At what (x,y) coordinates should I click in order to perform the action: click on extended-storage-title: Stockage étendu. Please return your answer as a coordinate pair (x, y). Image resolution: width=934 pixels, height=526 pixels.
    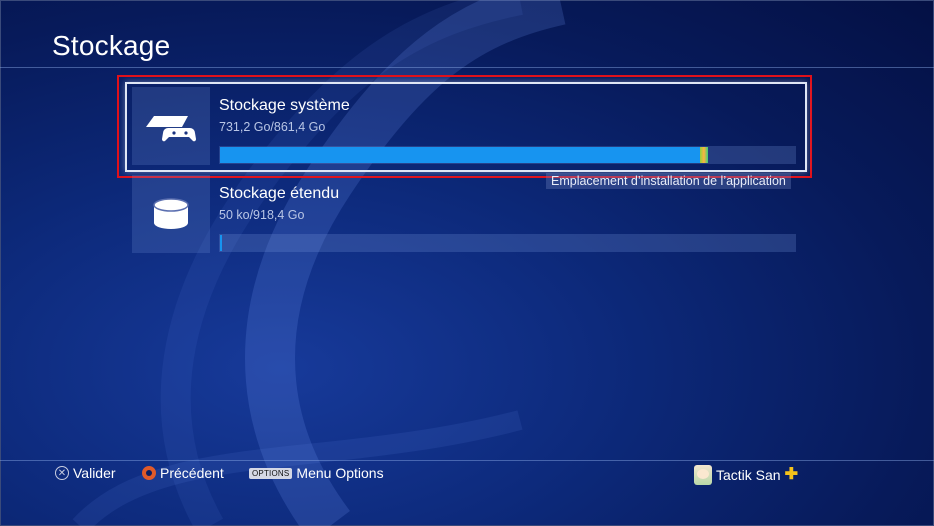
    Looking at the image, I should click on (279, 193).